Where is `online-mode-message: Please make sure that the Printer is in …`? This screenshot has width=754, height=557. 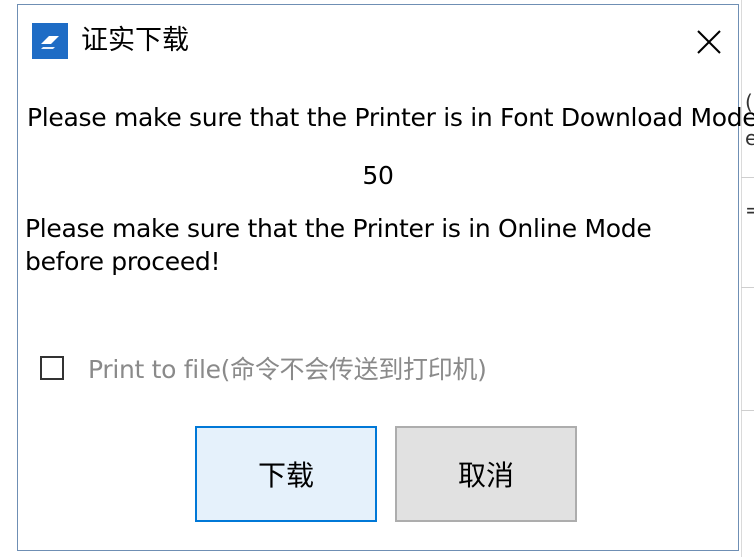
online-mode-message: Please make sure that the Printer is in … is located at coordinates (338, 245).